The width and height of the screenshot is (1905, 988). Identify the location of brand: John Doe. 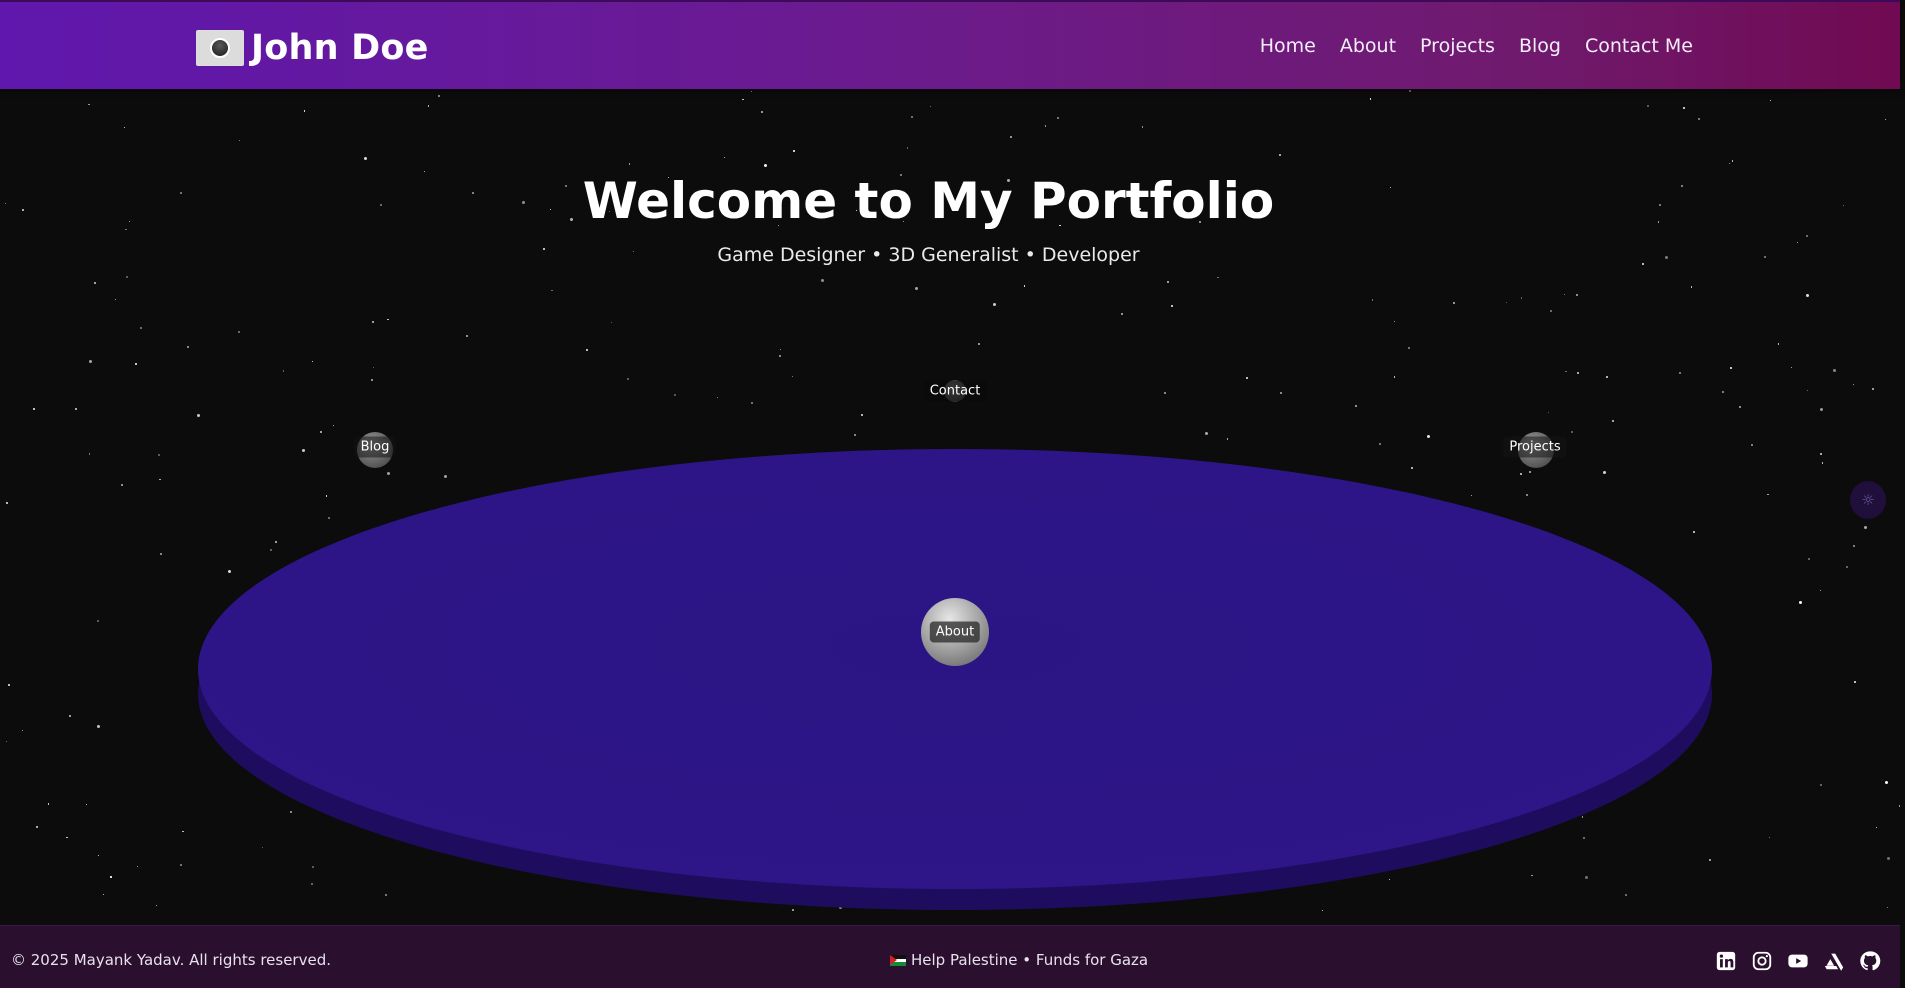
(312, 48).